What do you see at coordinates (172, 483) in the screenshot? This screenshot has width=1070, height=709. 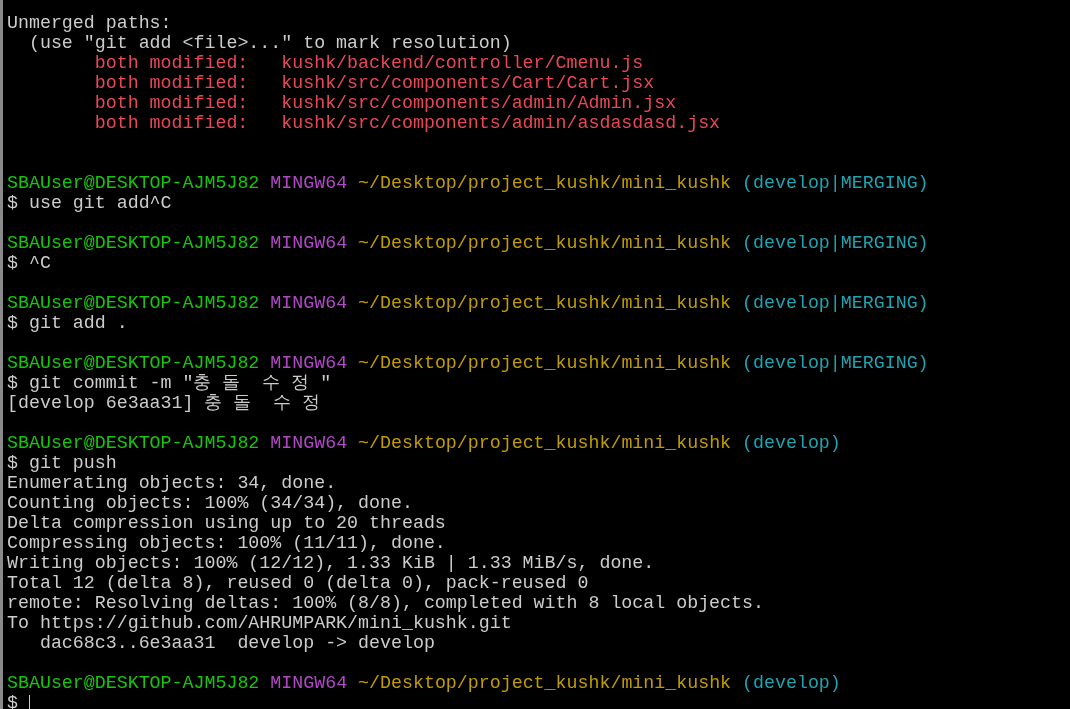 I see `output-line: Enumerating objects: 34, done.` at bounding box center [172, 483].